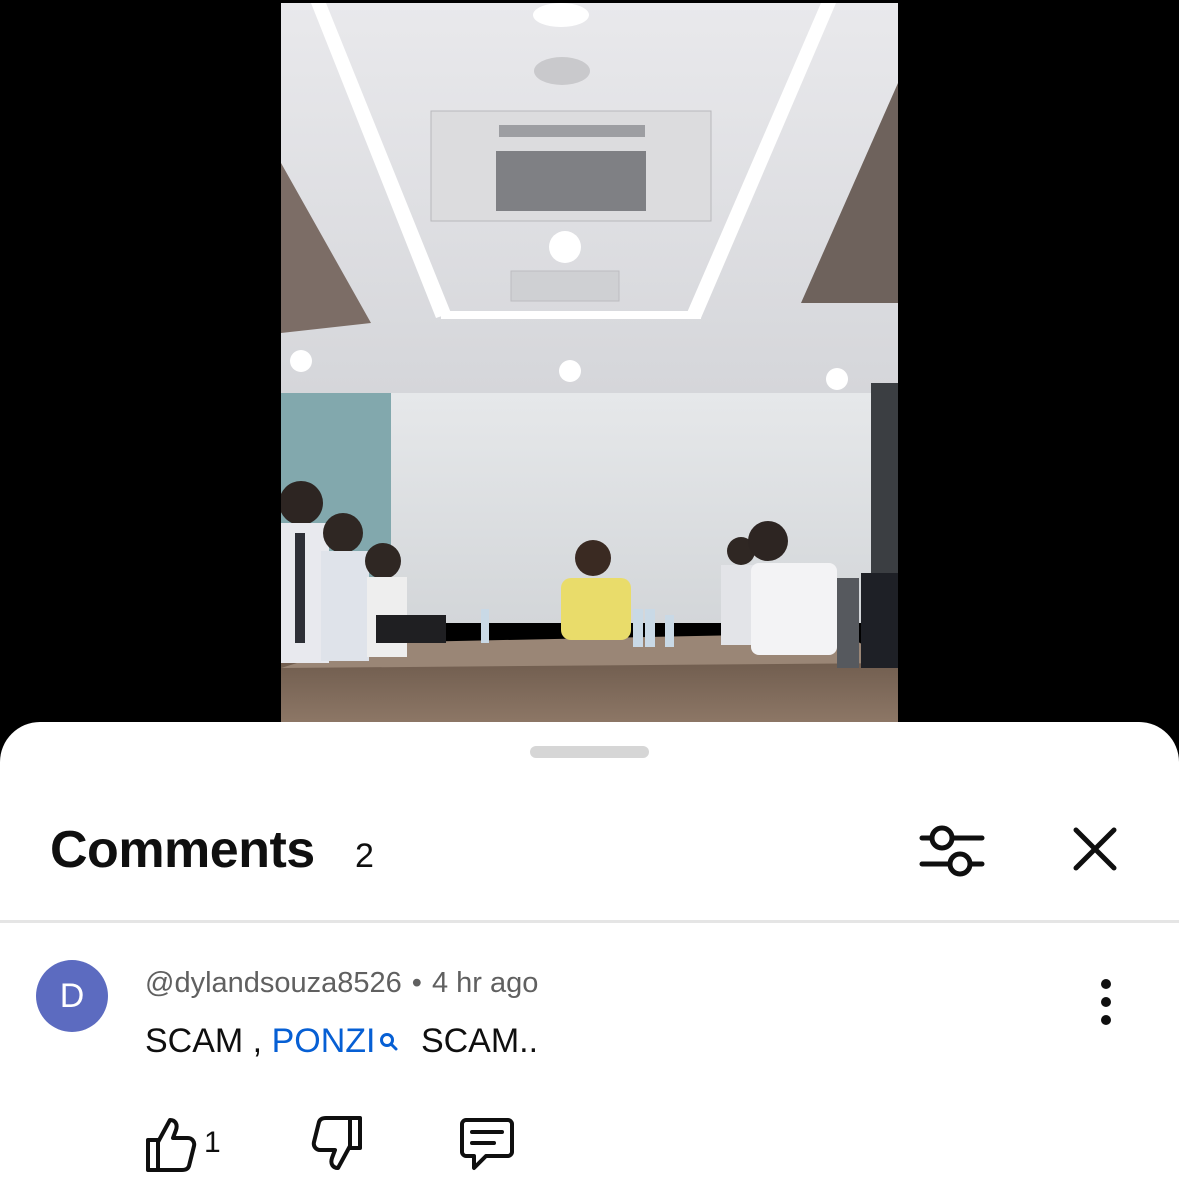  I want to click on search-icon, so click(389, 1041).